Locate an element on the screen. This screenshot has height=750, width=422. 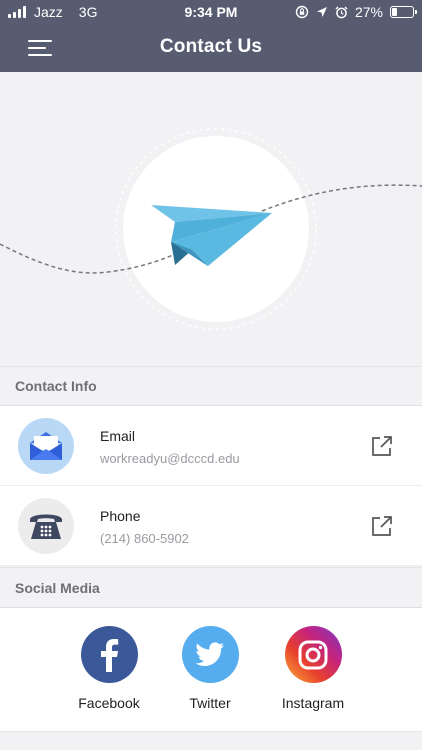
phone-label: Phone is located at coordinates (120, 516).